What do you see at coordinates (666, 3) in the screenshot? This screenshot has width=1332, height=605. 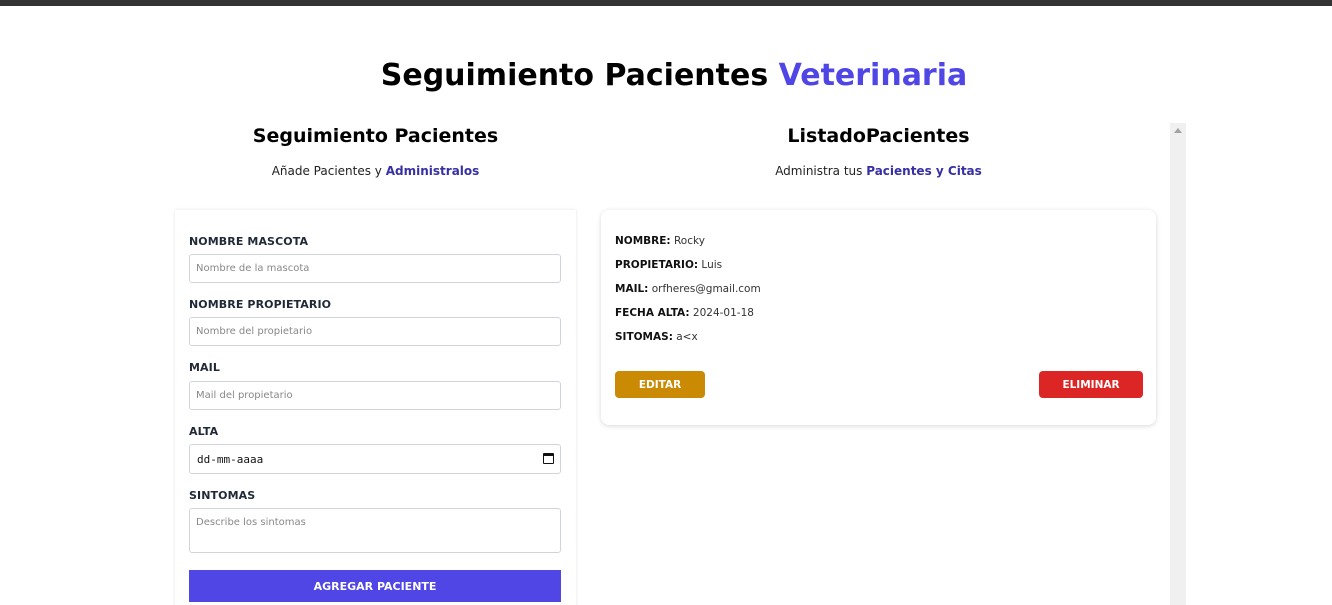 I see `window-top-bar` at bounding box center [666, 3].